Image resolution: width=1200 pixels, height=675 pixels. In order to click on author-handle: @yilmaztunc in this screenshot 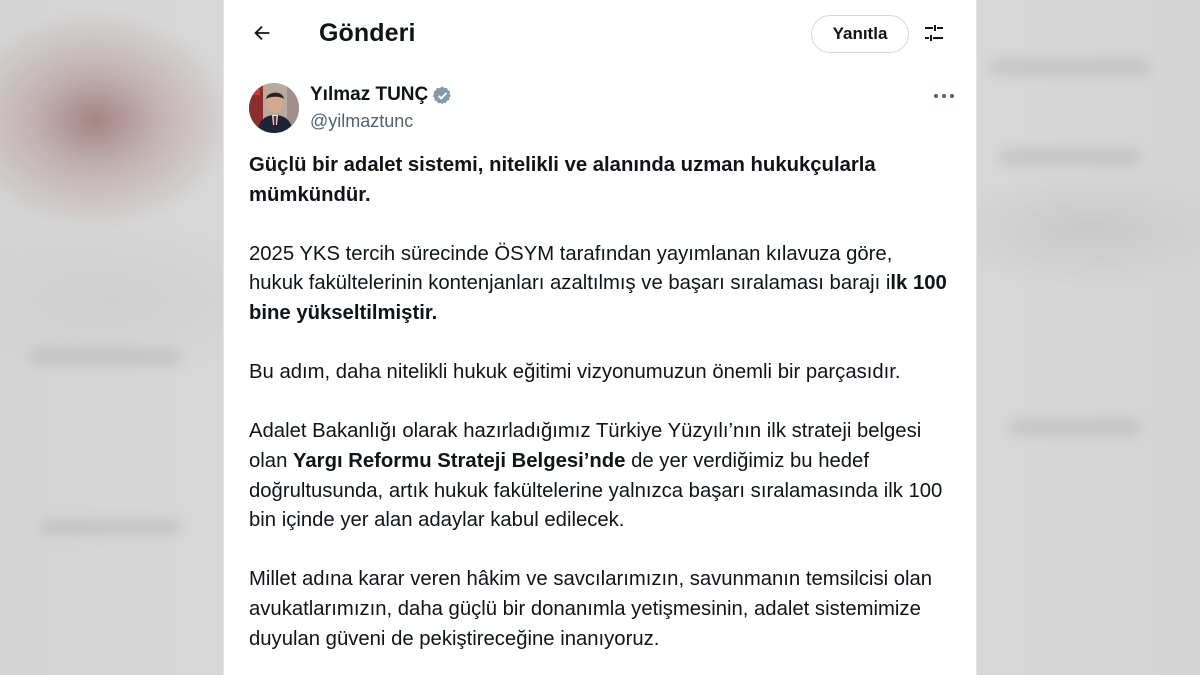, I will do `click(361, 121)`.